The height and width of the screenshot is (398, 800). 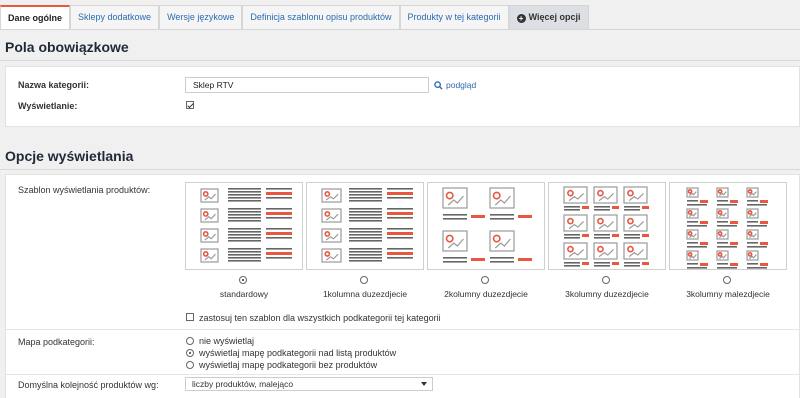 I want to click on chevron-down-icon, so click(x=424, y=384).